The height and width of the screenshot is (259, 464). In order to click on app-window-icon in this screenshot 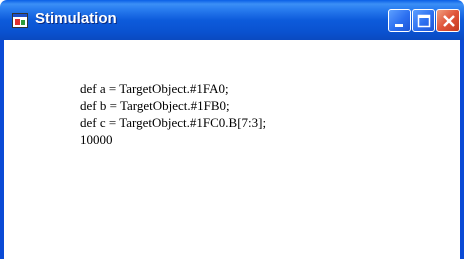, I will do `click(20, 20)`.